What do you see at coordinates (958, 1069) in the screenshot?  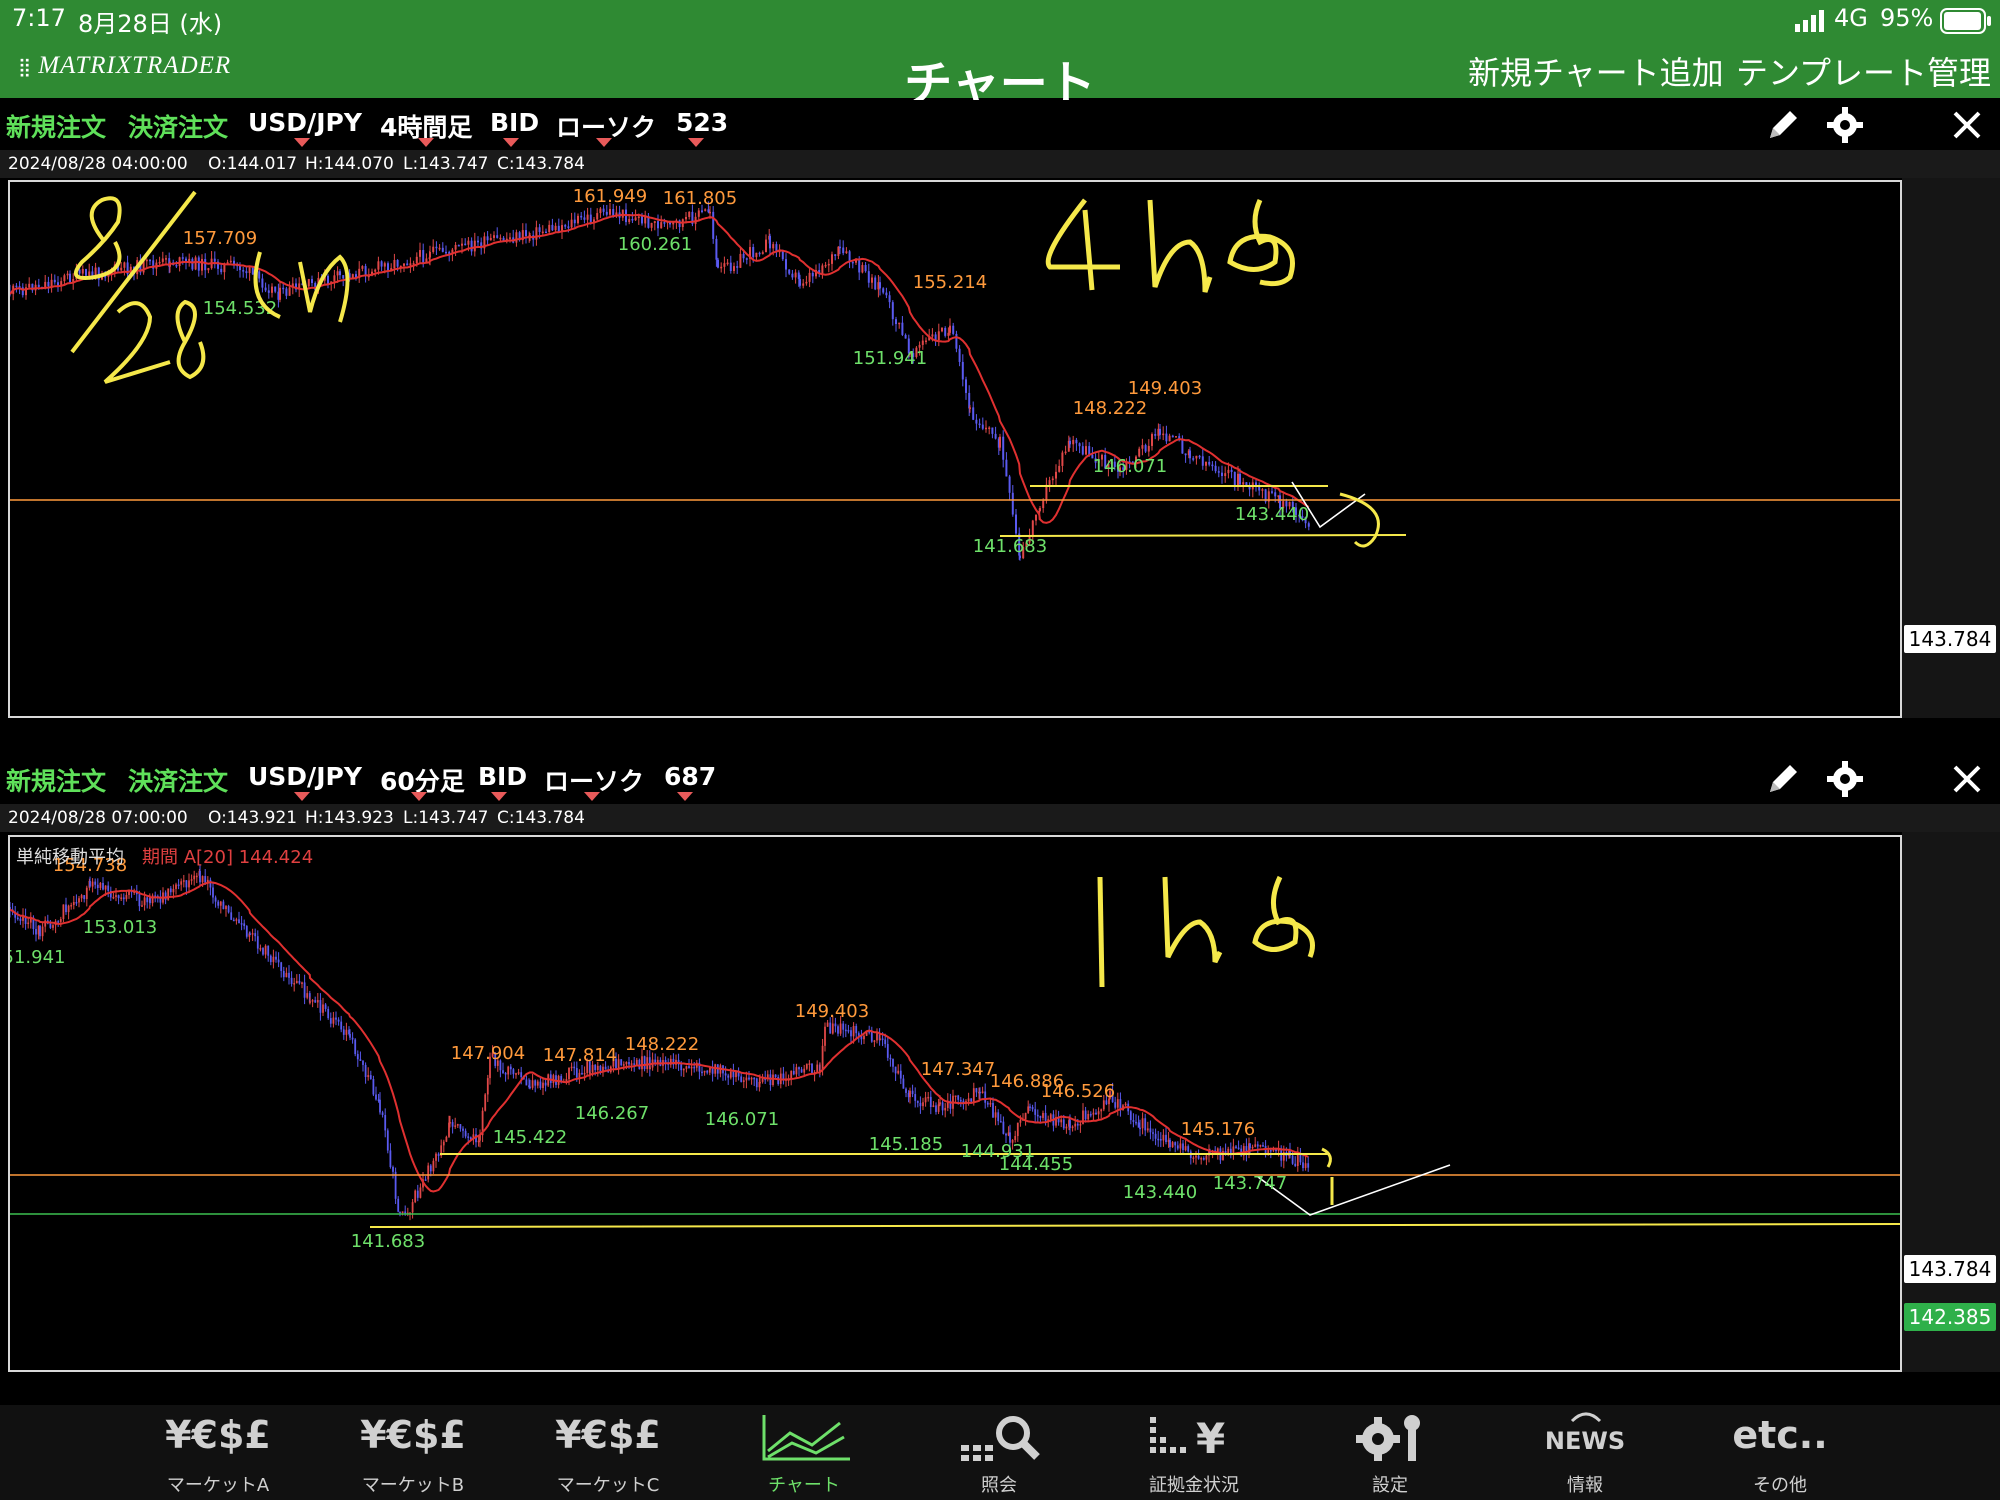 I see `high-price-label: 147.347` at bounding box center [958, 1069].